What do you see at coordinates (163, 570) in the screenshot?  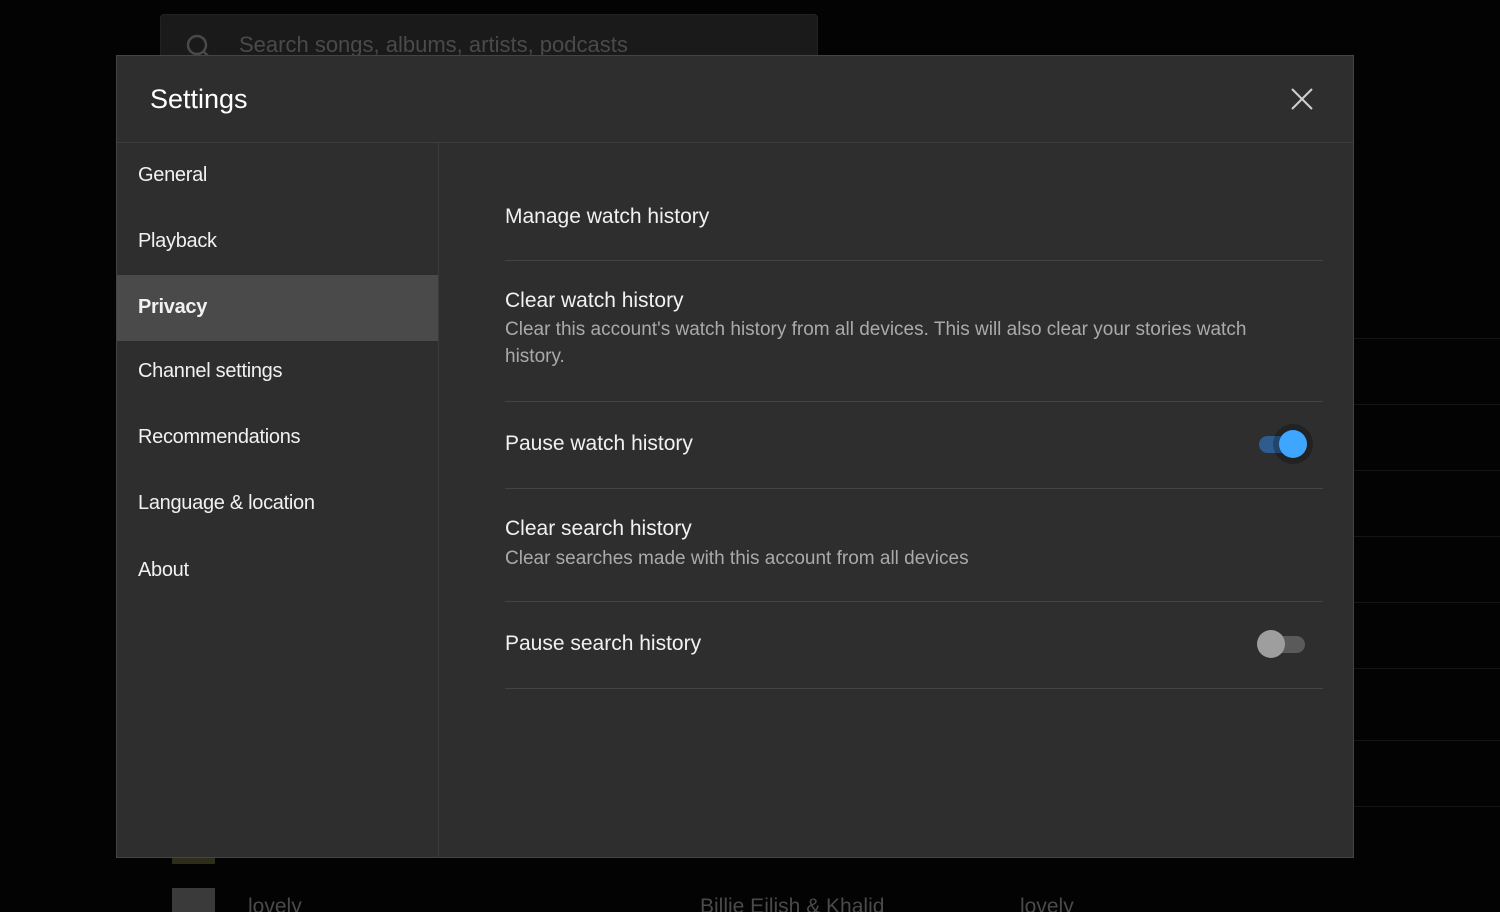 I see `sidebar-item-label: About` at bounding box center [163, 570].